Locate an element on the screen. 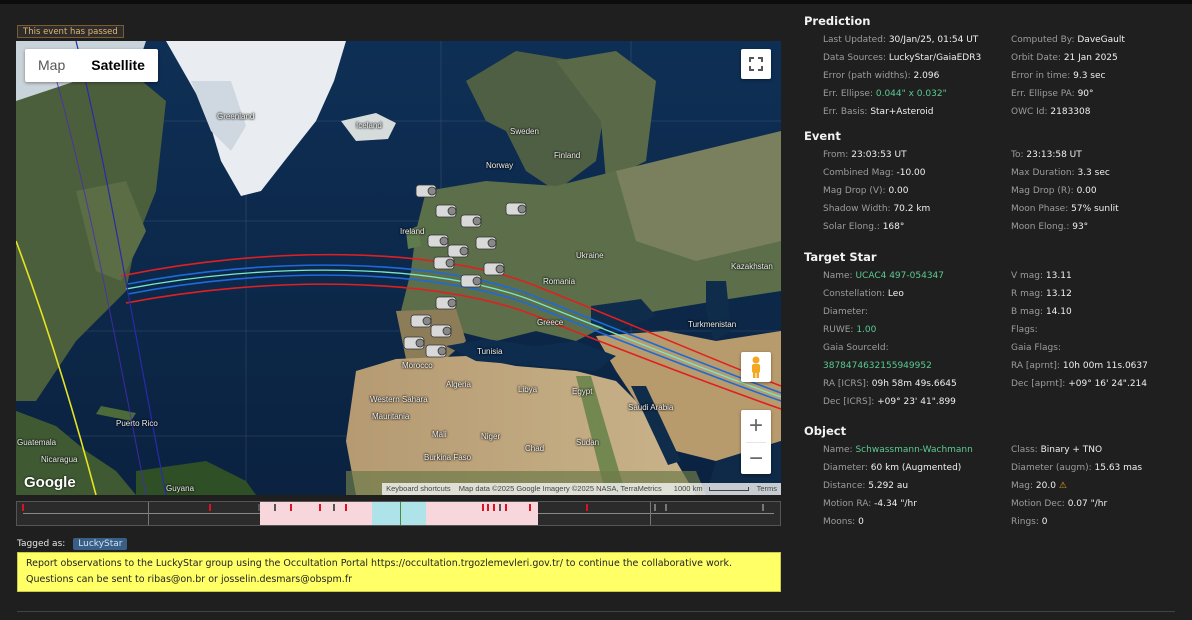  map-label-guyana: Guyana is located at coordinates (180, 488).